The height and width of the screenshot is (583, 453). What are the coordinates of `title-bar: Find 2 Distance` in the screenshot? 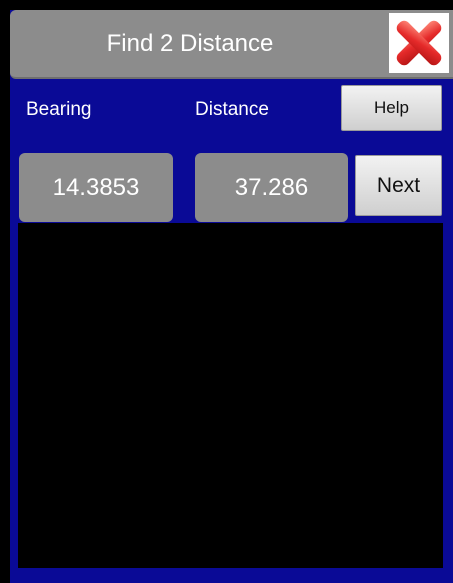 It's located at (231, 44).